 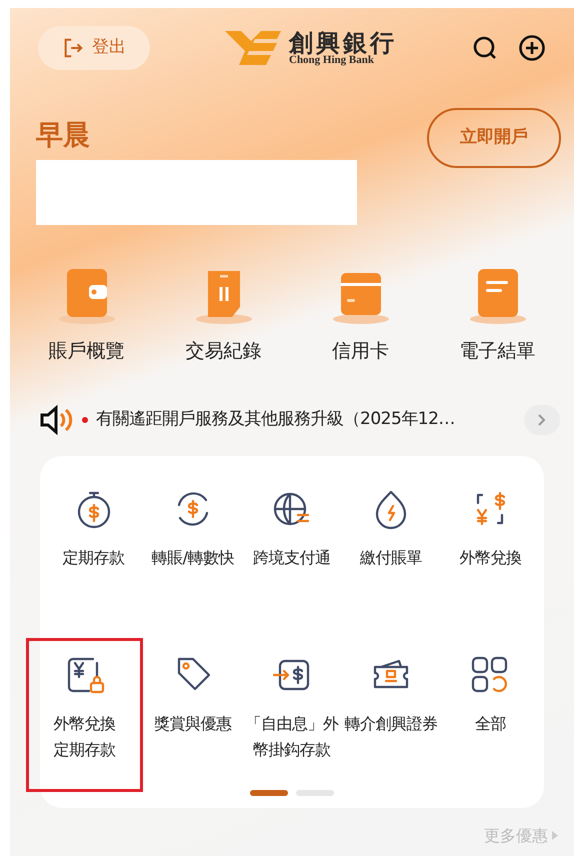 What do you see at coordinates (192, 549) in the screenshot?
I see `service-item: 轉賬/轉數快` at bounding box center [192, 549].